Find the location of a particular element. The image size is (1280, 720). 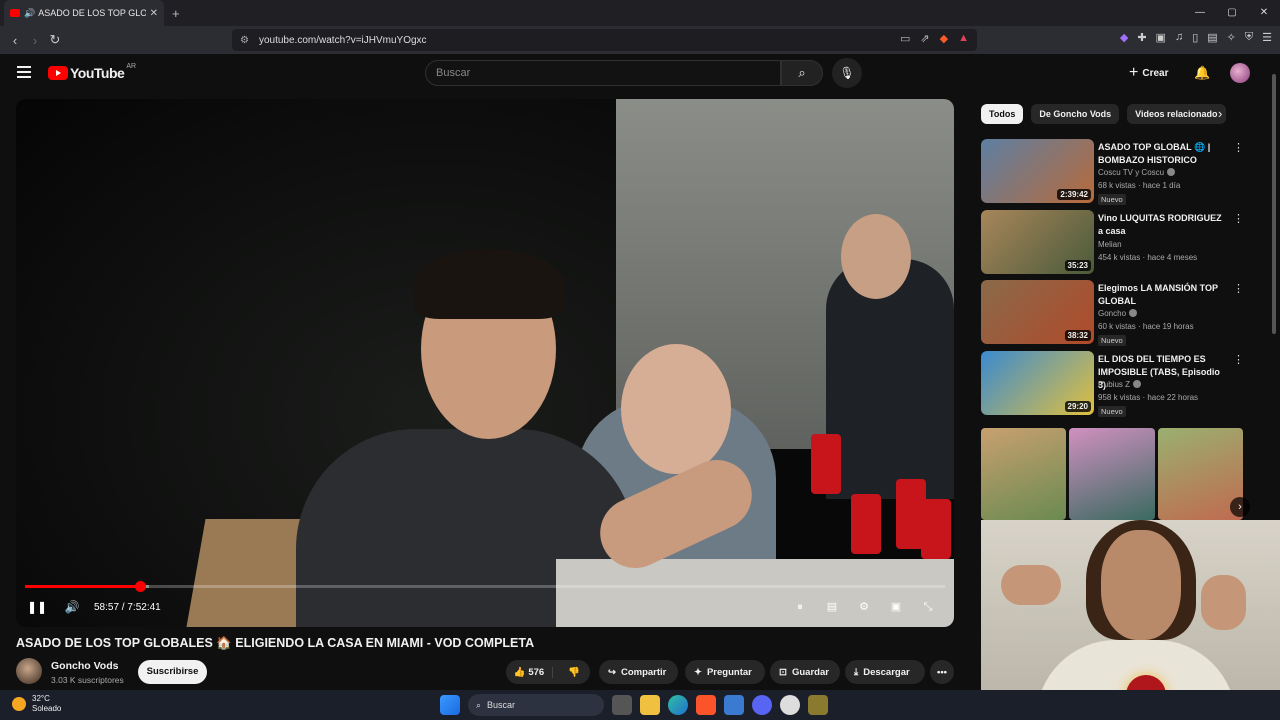

weather-widget: 32°C Soleado is located at coordinates (36, 704).